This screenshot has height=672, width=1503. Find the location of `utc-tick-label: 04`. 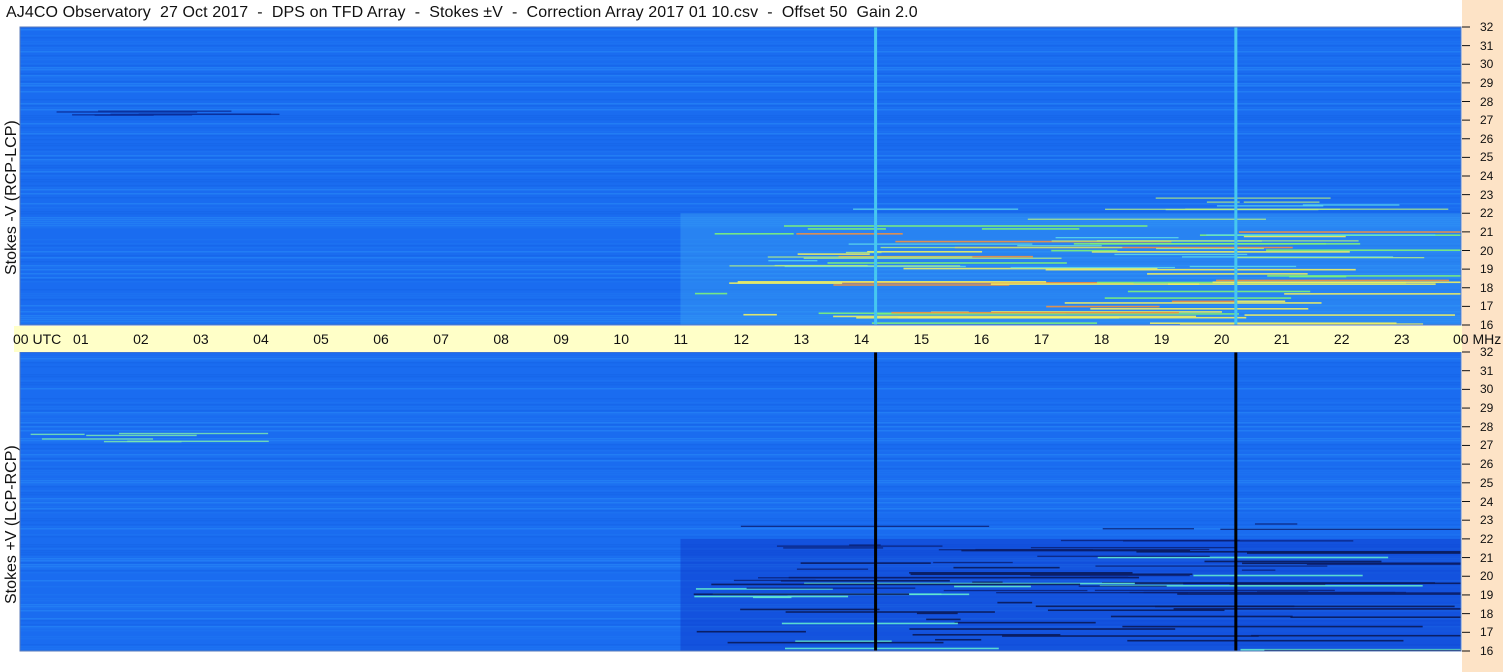

utc-tick-label: 04 is located at coordinates (261, 339).